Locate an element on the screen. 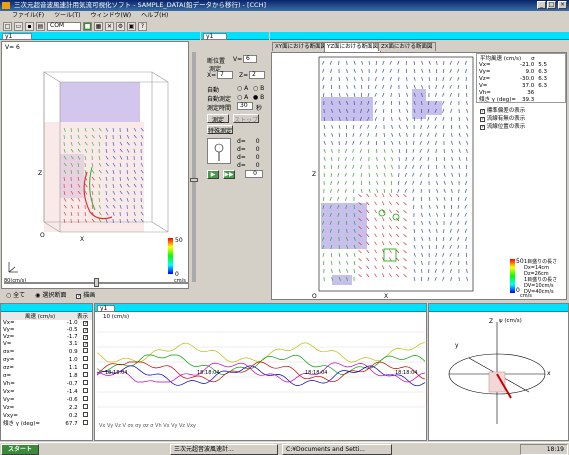 This screenshot has width=569, height=455. menu-help: ヘルプ(H) is located at coordinates (154, 16).